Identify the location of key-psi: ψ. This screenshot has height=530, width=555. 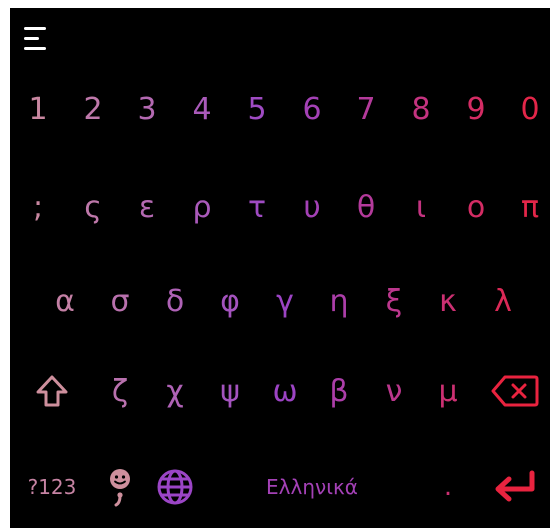
(230, 391).